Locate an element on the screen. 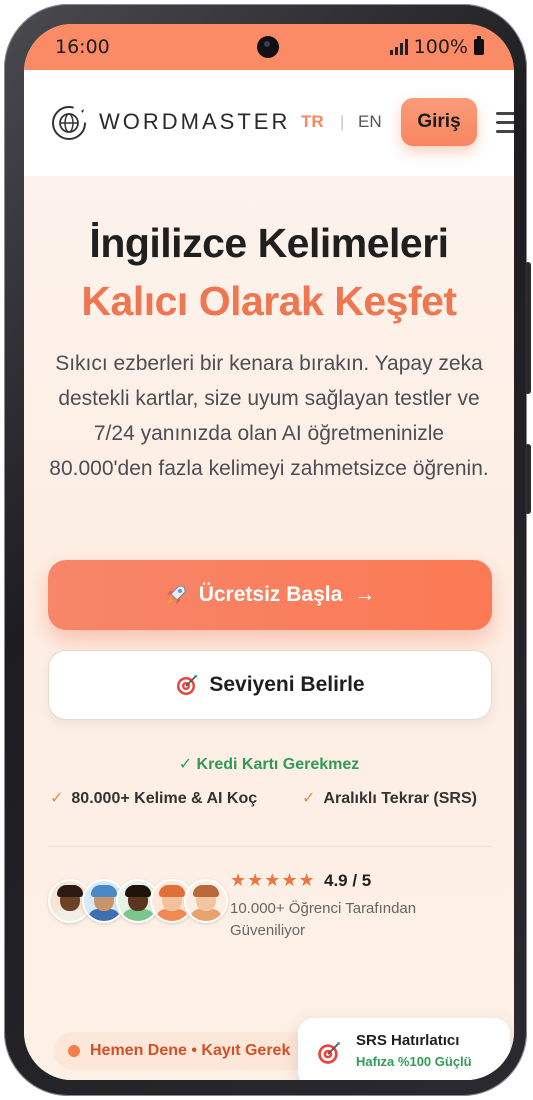 This screenshot has height=1100, width=533. globe-logo-icon is located at coordinates (69, 123).